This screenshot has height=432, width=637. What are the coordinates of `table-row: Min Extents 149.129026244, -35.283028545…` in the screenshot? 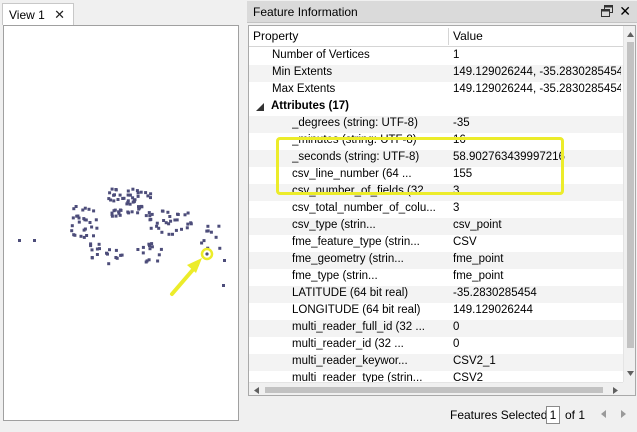 It's located at (436, 73).